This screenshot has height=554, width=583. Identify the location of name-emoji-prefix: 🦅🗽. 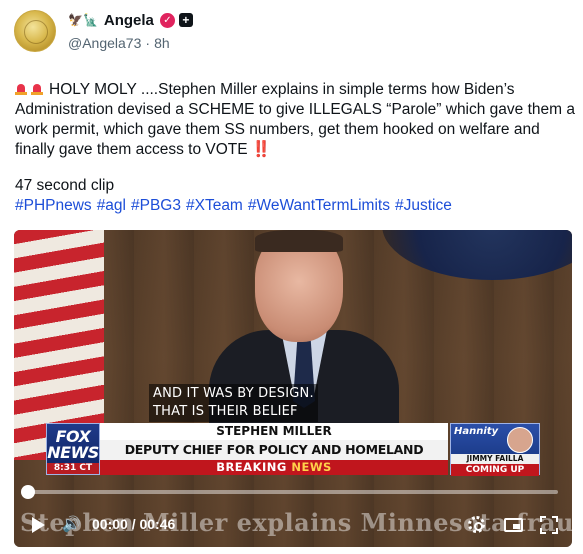
(83, 20).